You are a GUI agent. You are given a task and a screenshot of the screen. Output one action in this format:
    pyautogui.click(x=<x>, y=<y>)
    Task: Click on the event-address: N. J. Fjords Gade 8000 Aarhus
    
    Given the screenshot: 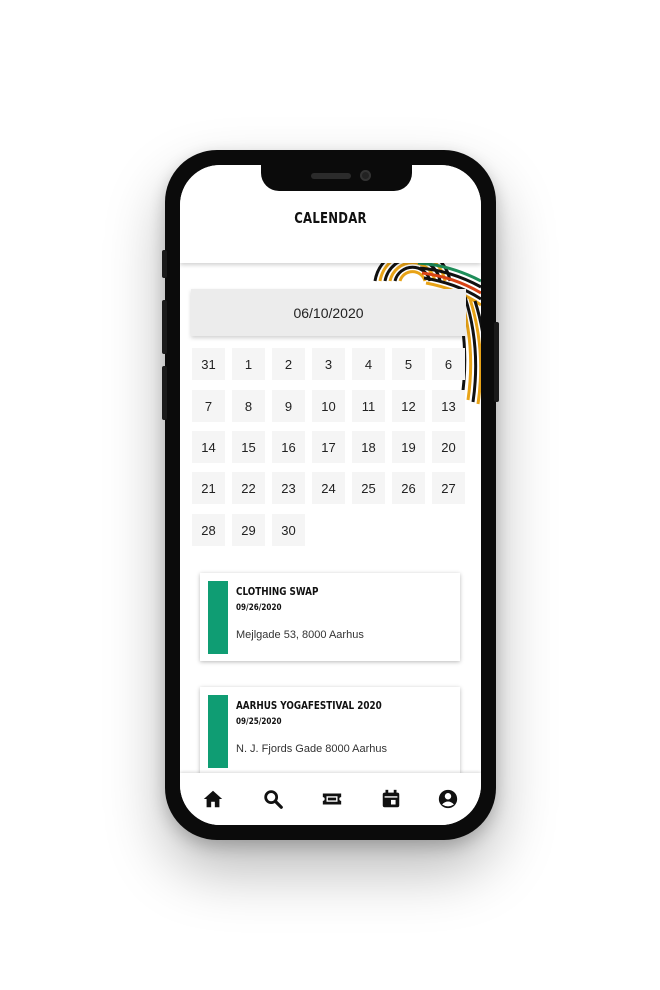 What is the action you would take?
    pyautogui.click(x=312, y=749)
    